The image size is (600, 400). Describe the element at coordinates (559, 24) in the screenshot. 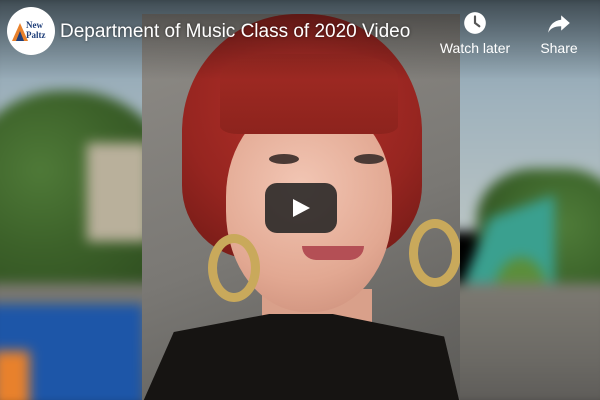

I see `share-arrow-icon` at that location.